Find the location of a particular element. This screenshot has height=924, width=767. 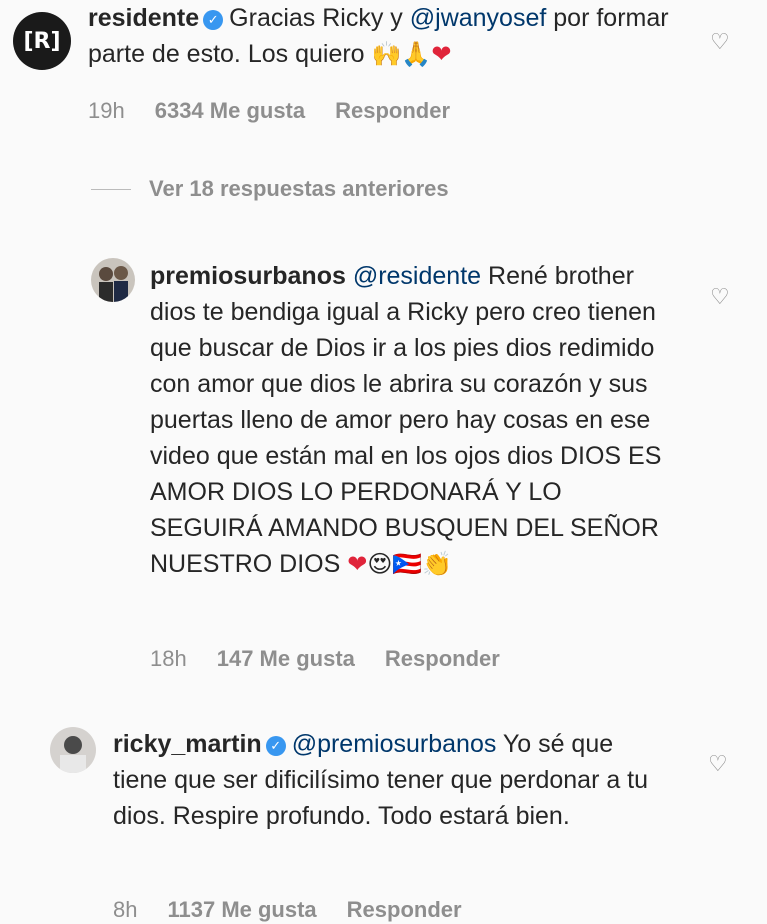

heart-eyes-emoji: 😍 is located at coordinates (380, 564).